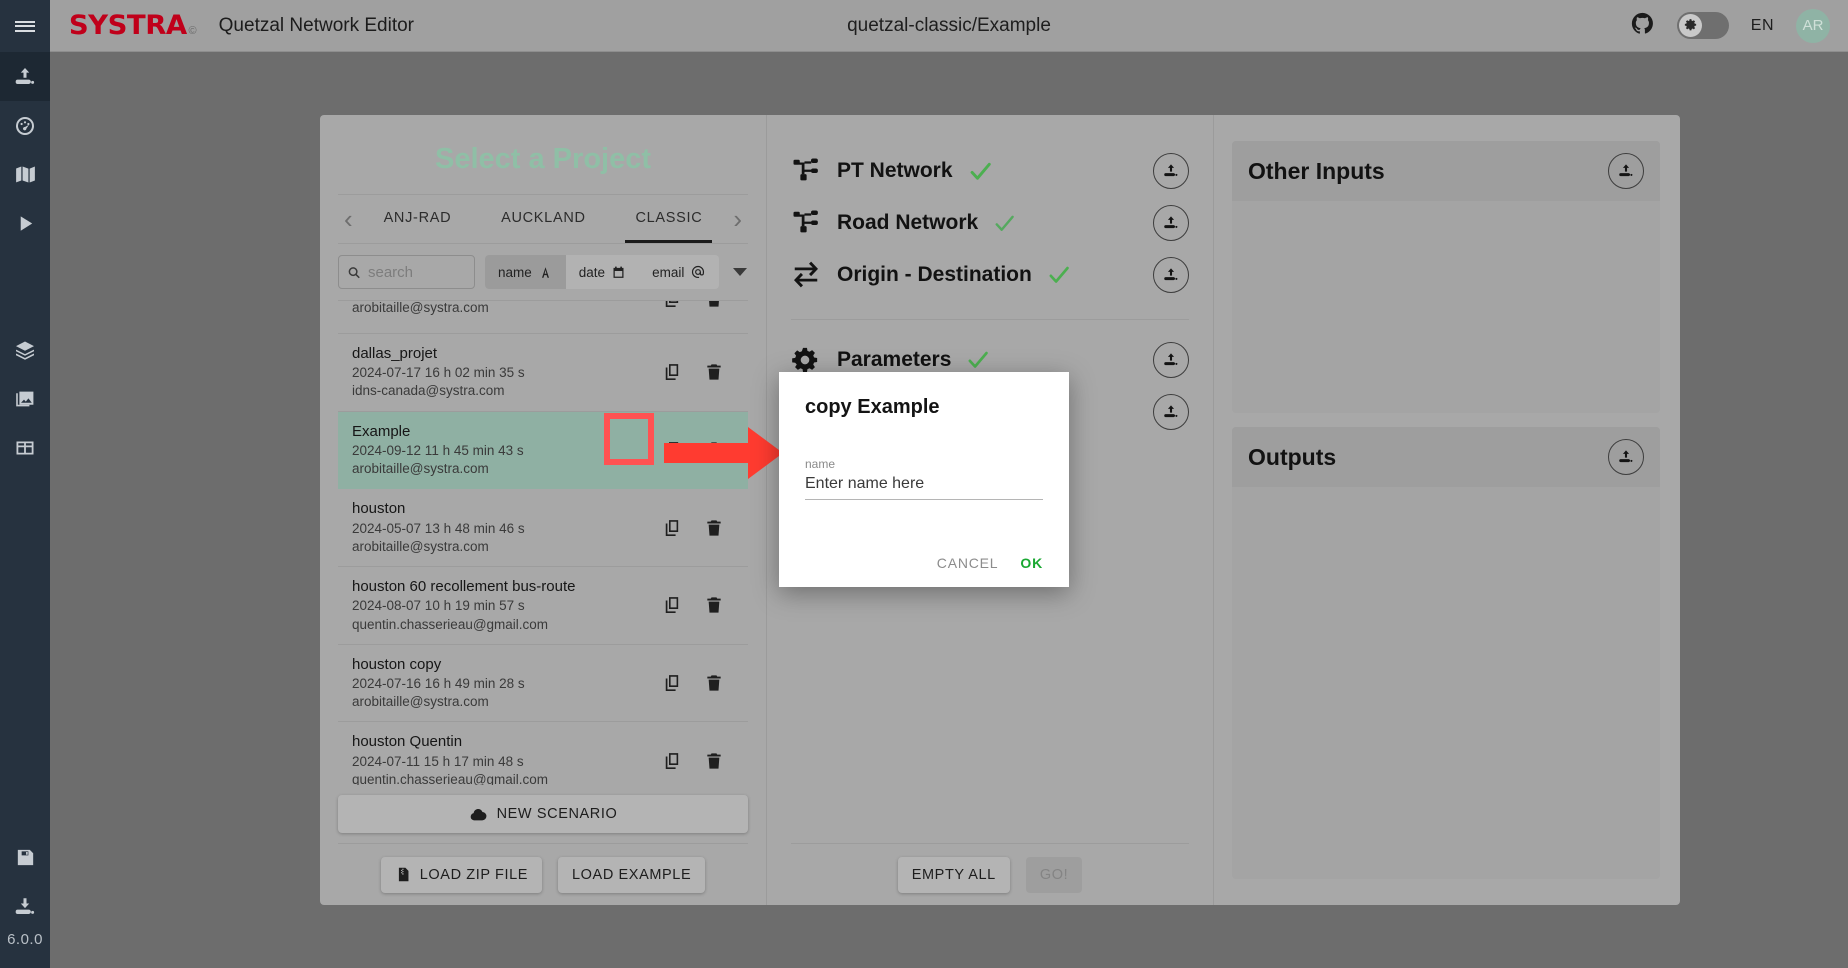 This screenshot has height=968, width=1848. I want to click on systra-logo: SYSTRA ©, so click(133, 25).